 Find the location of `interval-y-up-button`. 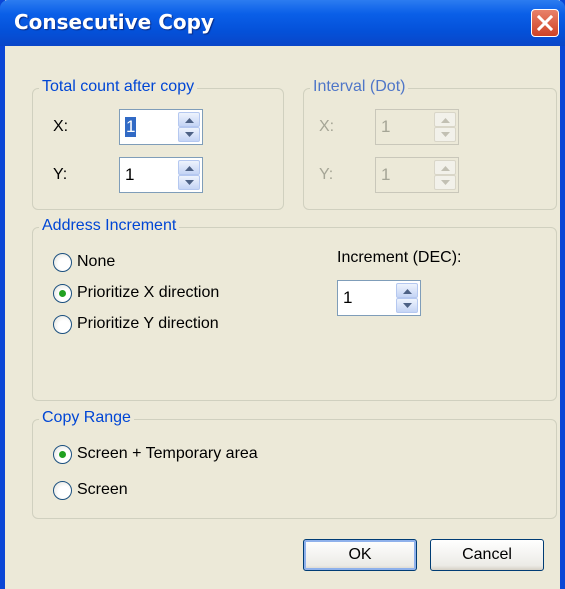

interval-y-up-button is located at coordinates (445, 167).